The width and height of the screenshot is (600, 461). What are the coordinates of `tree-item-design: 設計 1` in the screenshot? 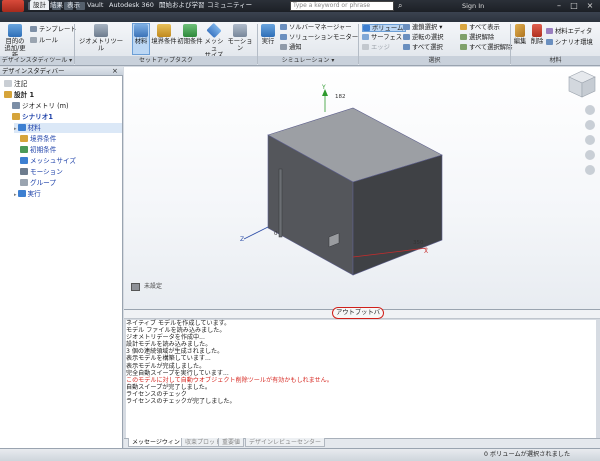 It's located at (19, 95).